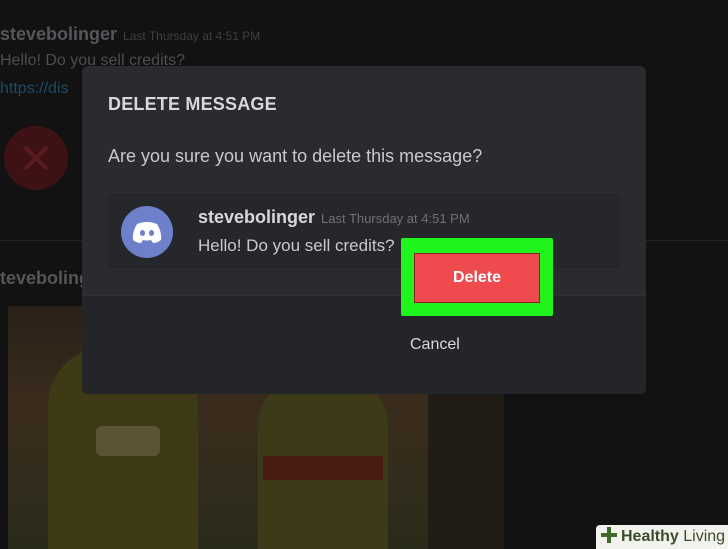  What do you see at coordinates (147, 232) in the screenshot?
I see `discord-logo-icon` at bounding box center [147, 232].